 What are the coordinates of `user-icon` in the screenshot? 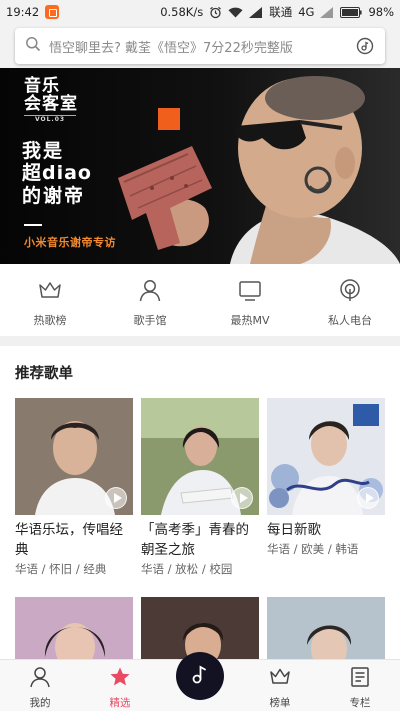 It's located at (40, 679).